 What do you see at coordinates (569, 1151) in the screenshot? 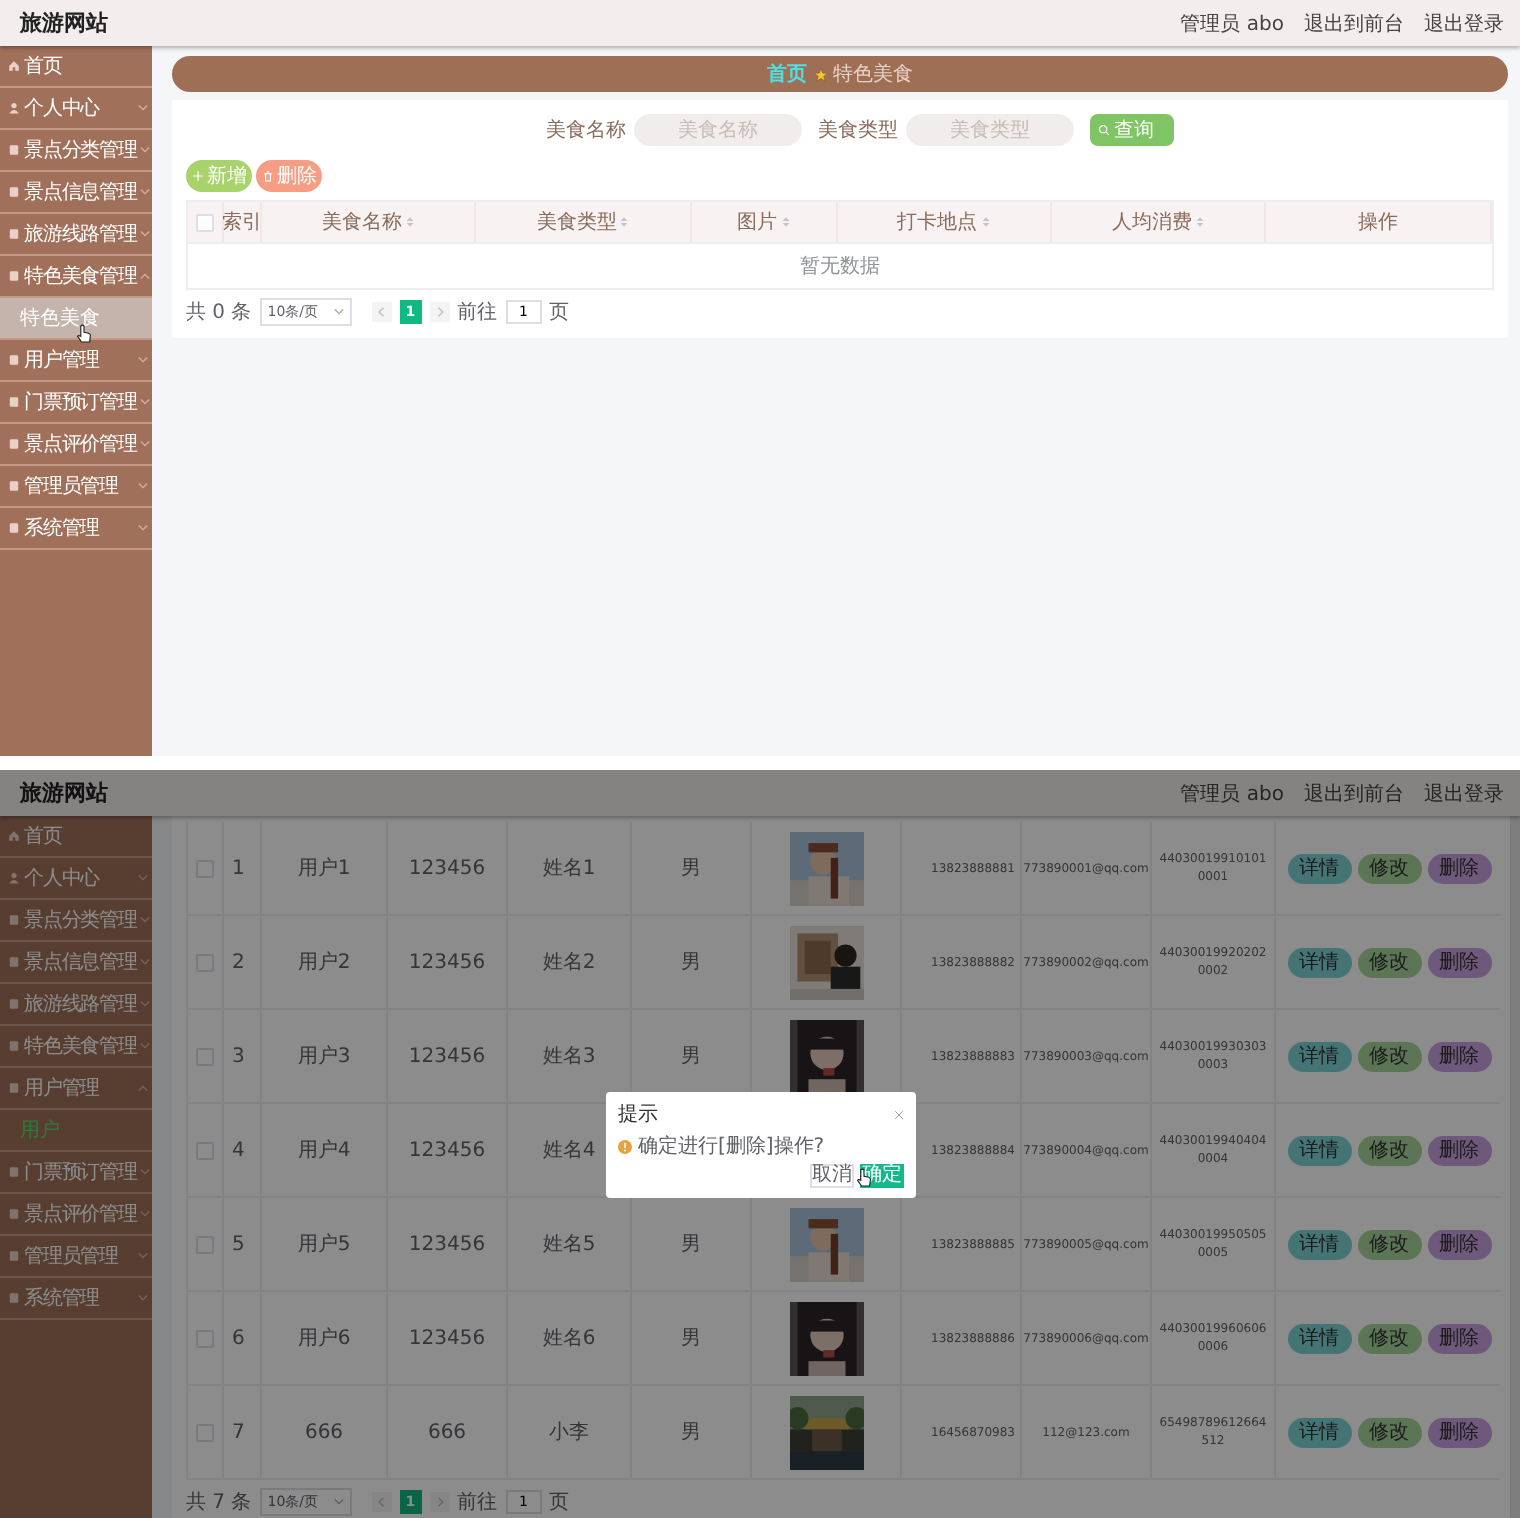
I see `table-cell-text: 姓名4` at bounding box center [569, 1151].